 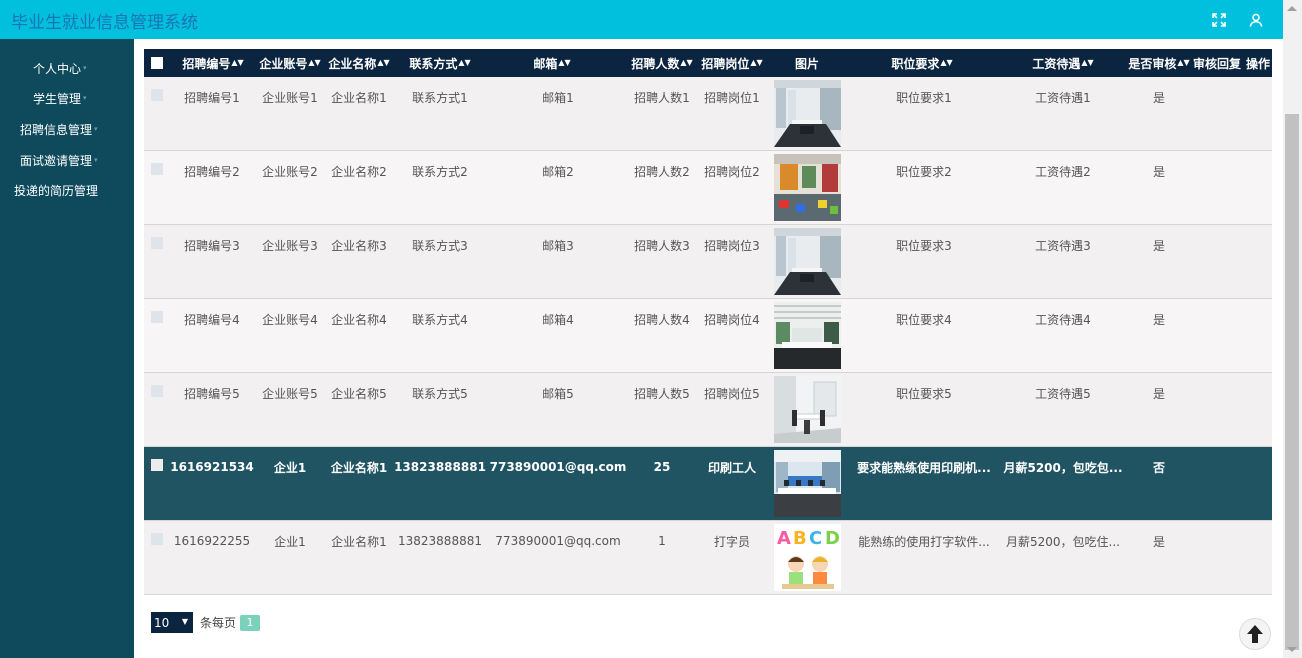 I want to click on column-header-count: 招聘人数 ▲▼, so click(x=661, y=63).